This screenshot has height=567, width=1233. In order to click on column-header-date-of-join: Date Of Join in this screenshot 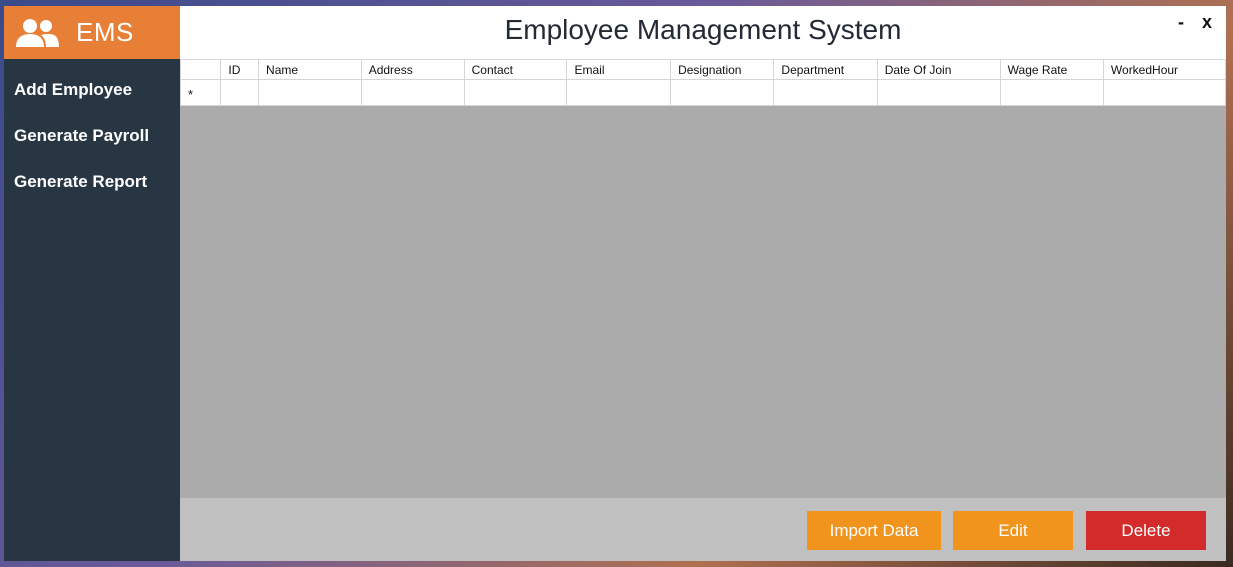, I will do `click(938, 69)`.